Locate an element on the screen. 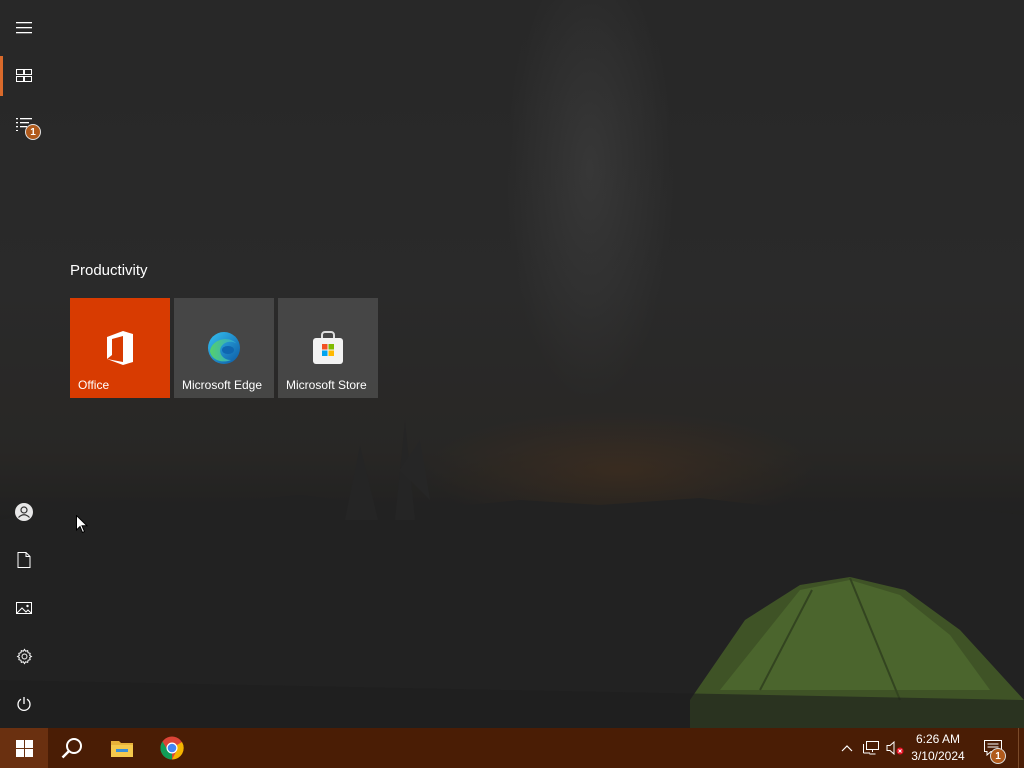  menu-icon is located at coordinates (24, 28).